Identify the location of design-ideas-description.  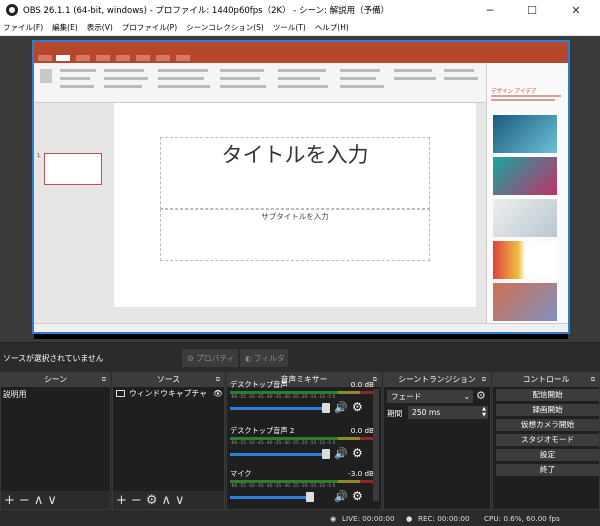
(528, 100).